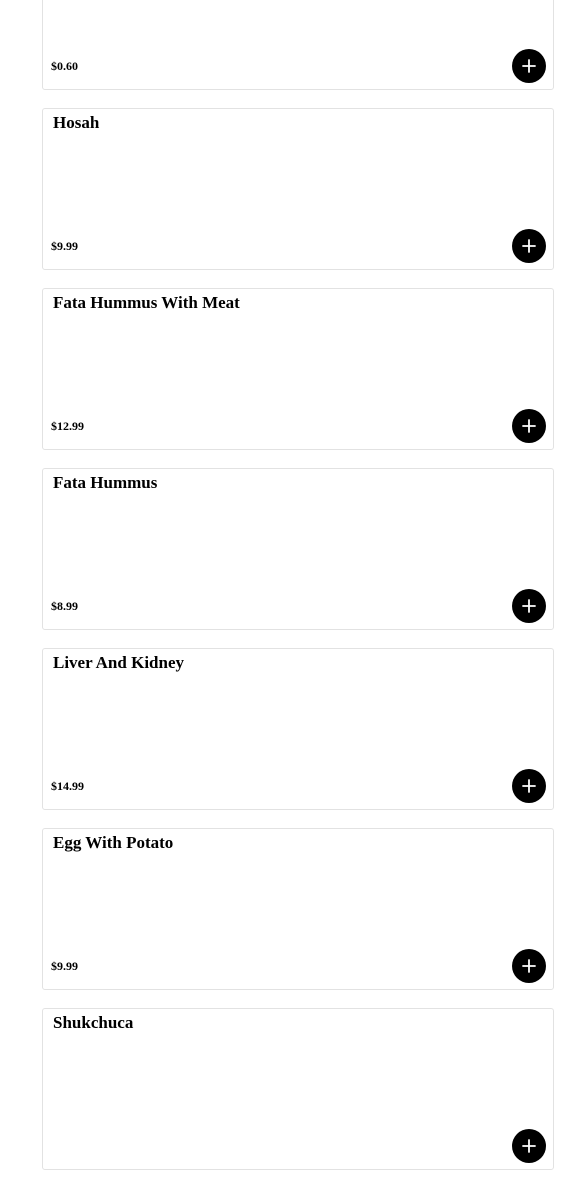 This screenshot has height=1188, width=585. What do you see at coordinates (118, 662) in the screenshot?
I see `menu-item-name: Liver And Kidney` at bounding box center [118, 662].